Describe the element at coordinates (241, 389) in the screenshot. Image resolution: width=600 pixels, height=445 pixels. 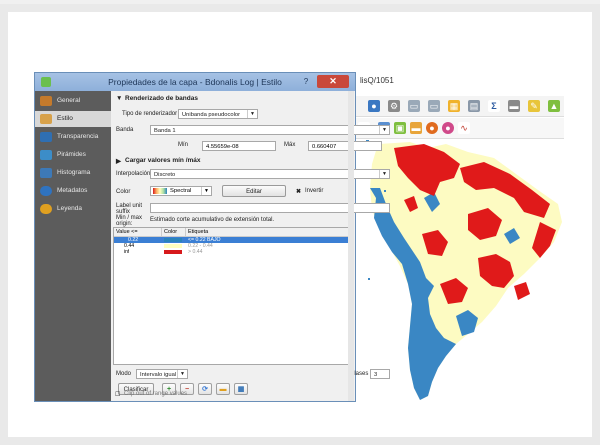
I see `save-icon: ▦` at that location.